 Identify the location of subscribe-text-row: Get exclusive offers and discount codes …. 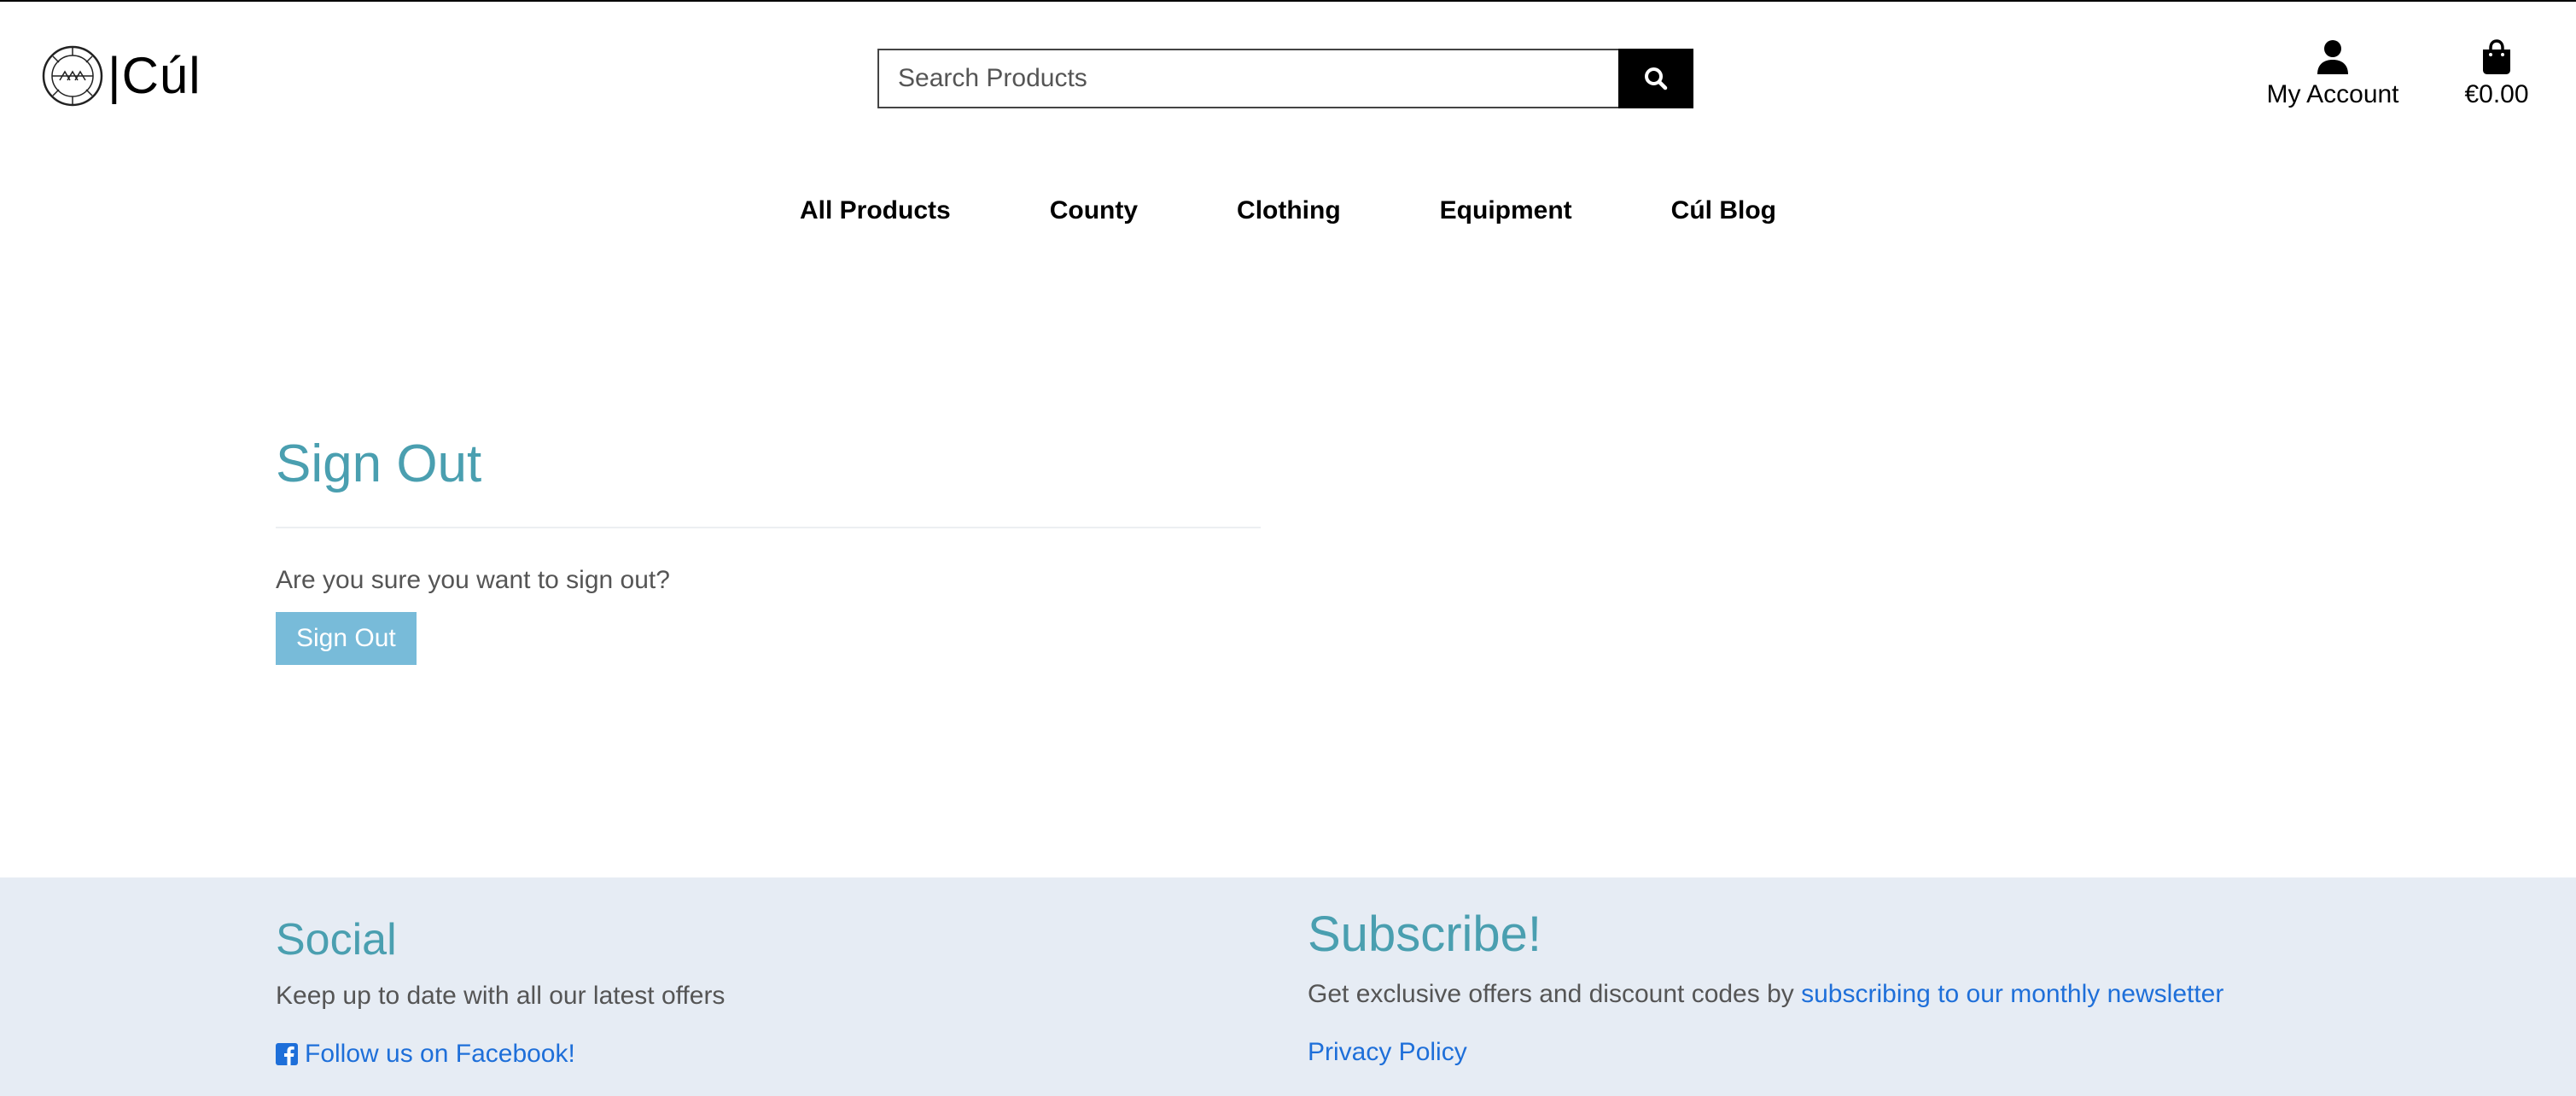
(1905, 994).